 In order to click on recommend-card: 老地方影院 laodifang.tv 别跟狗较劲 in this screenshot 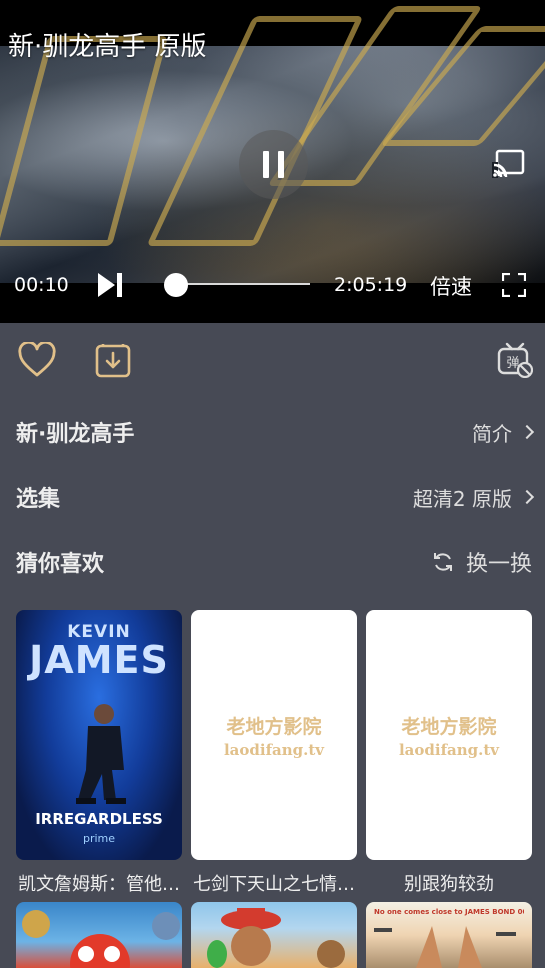, I will do `click(449, 753)`.